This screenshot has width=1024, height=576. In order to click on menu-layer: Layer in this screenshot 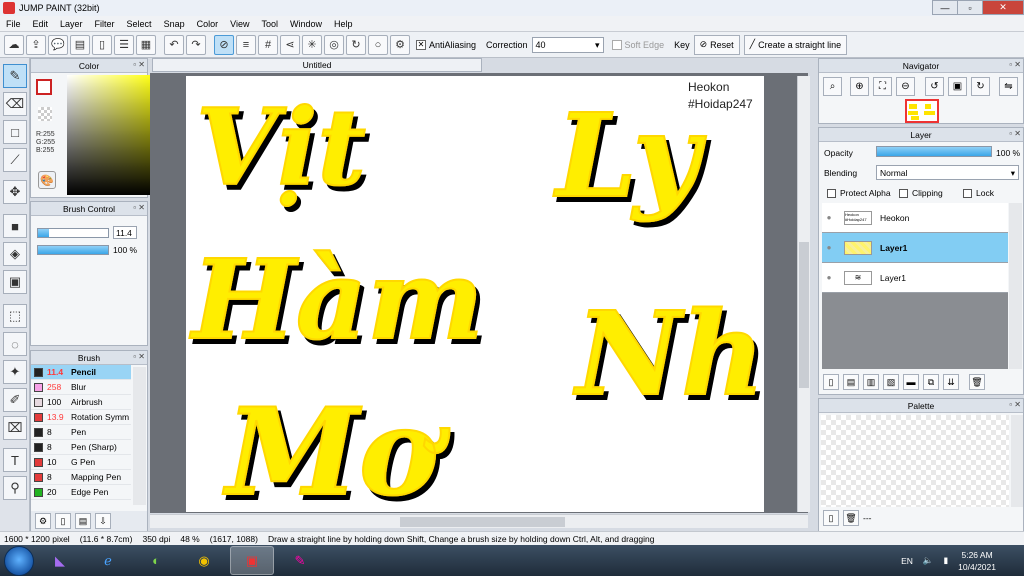, I will do `click(71, 24)`.